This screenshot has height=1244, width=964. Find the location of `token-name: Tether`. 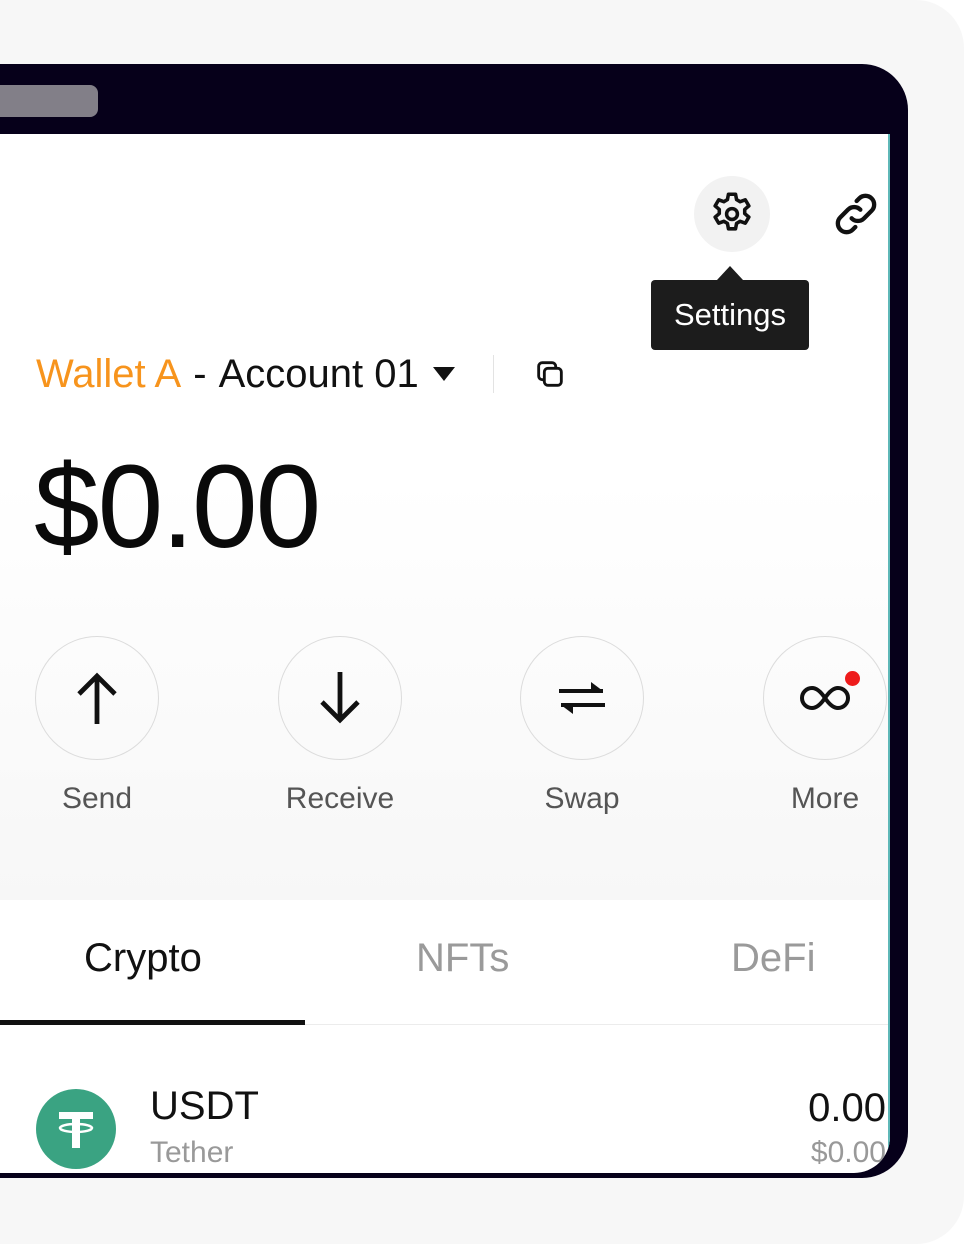

token-name: Tether is located at coordinates (192, 1152).